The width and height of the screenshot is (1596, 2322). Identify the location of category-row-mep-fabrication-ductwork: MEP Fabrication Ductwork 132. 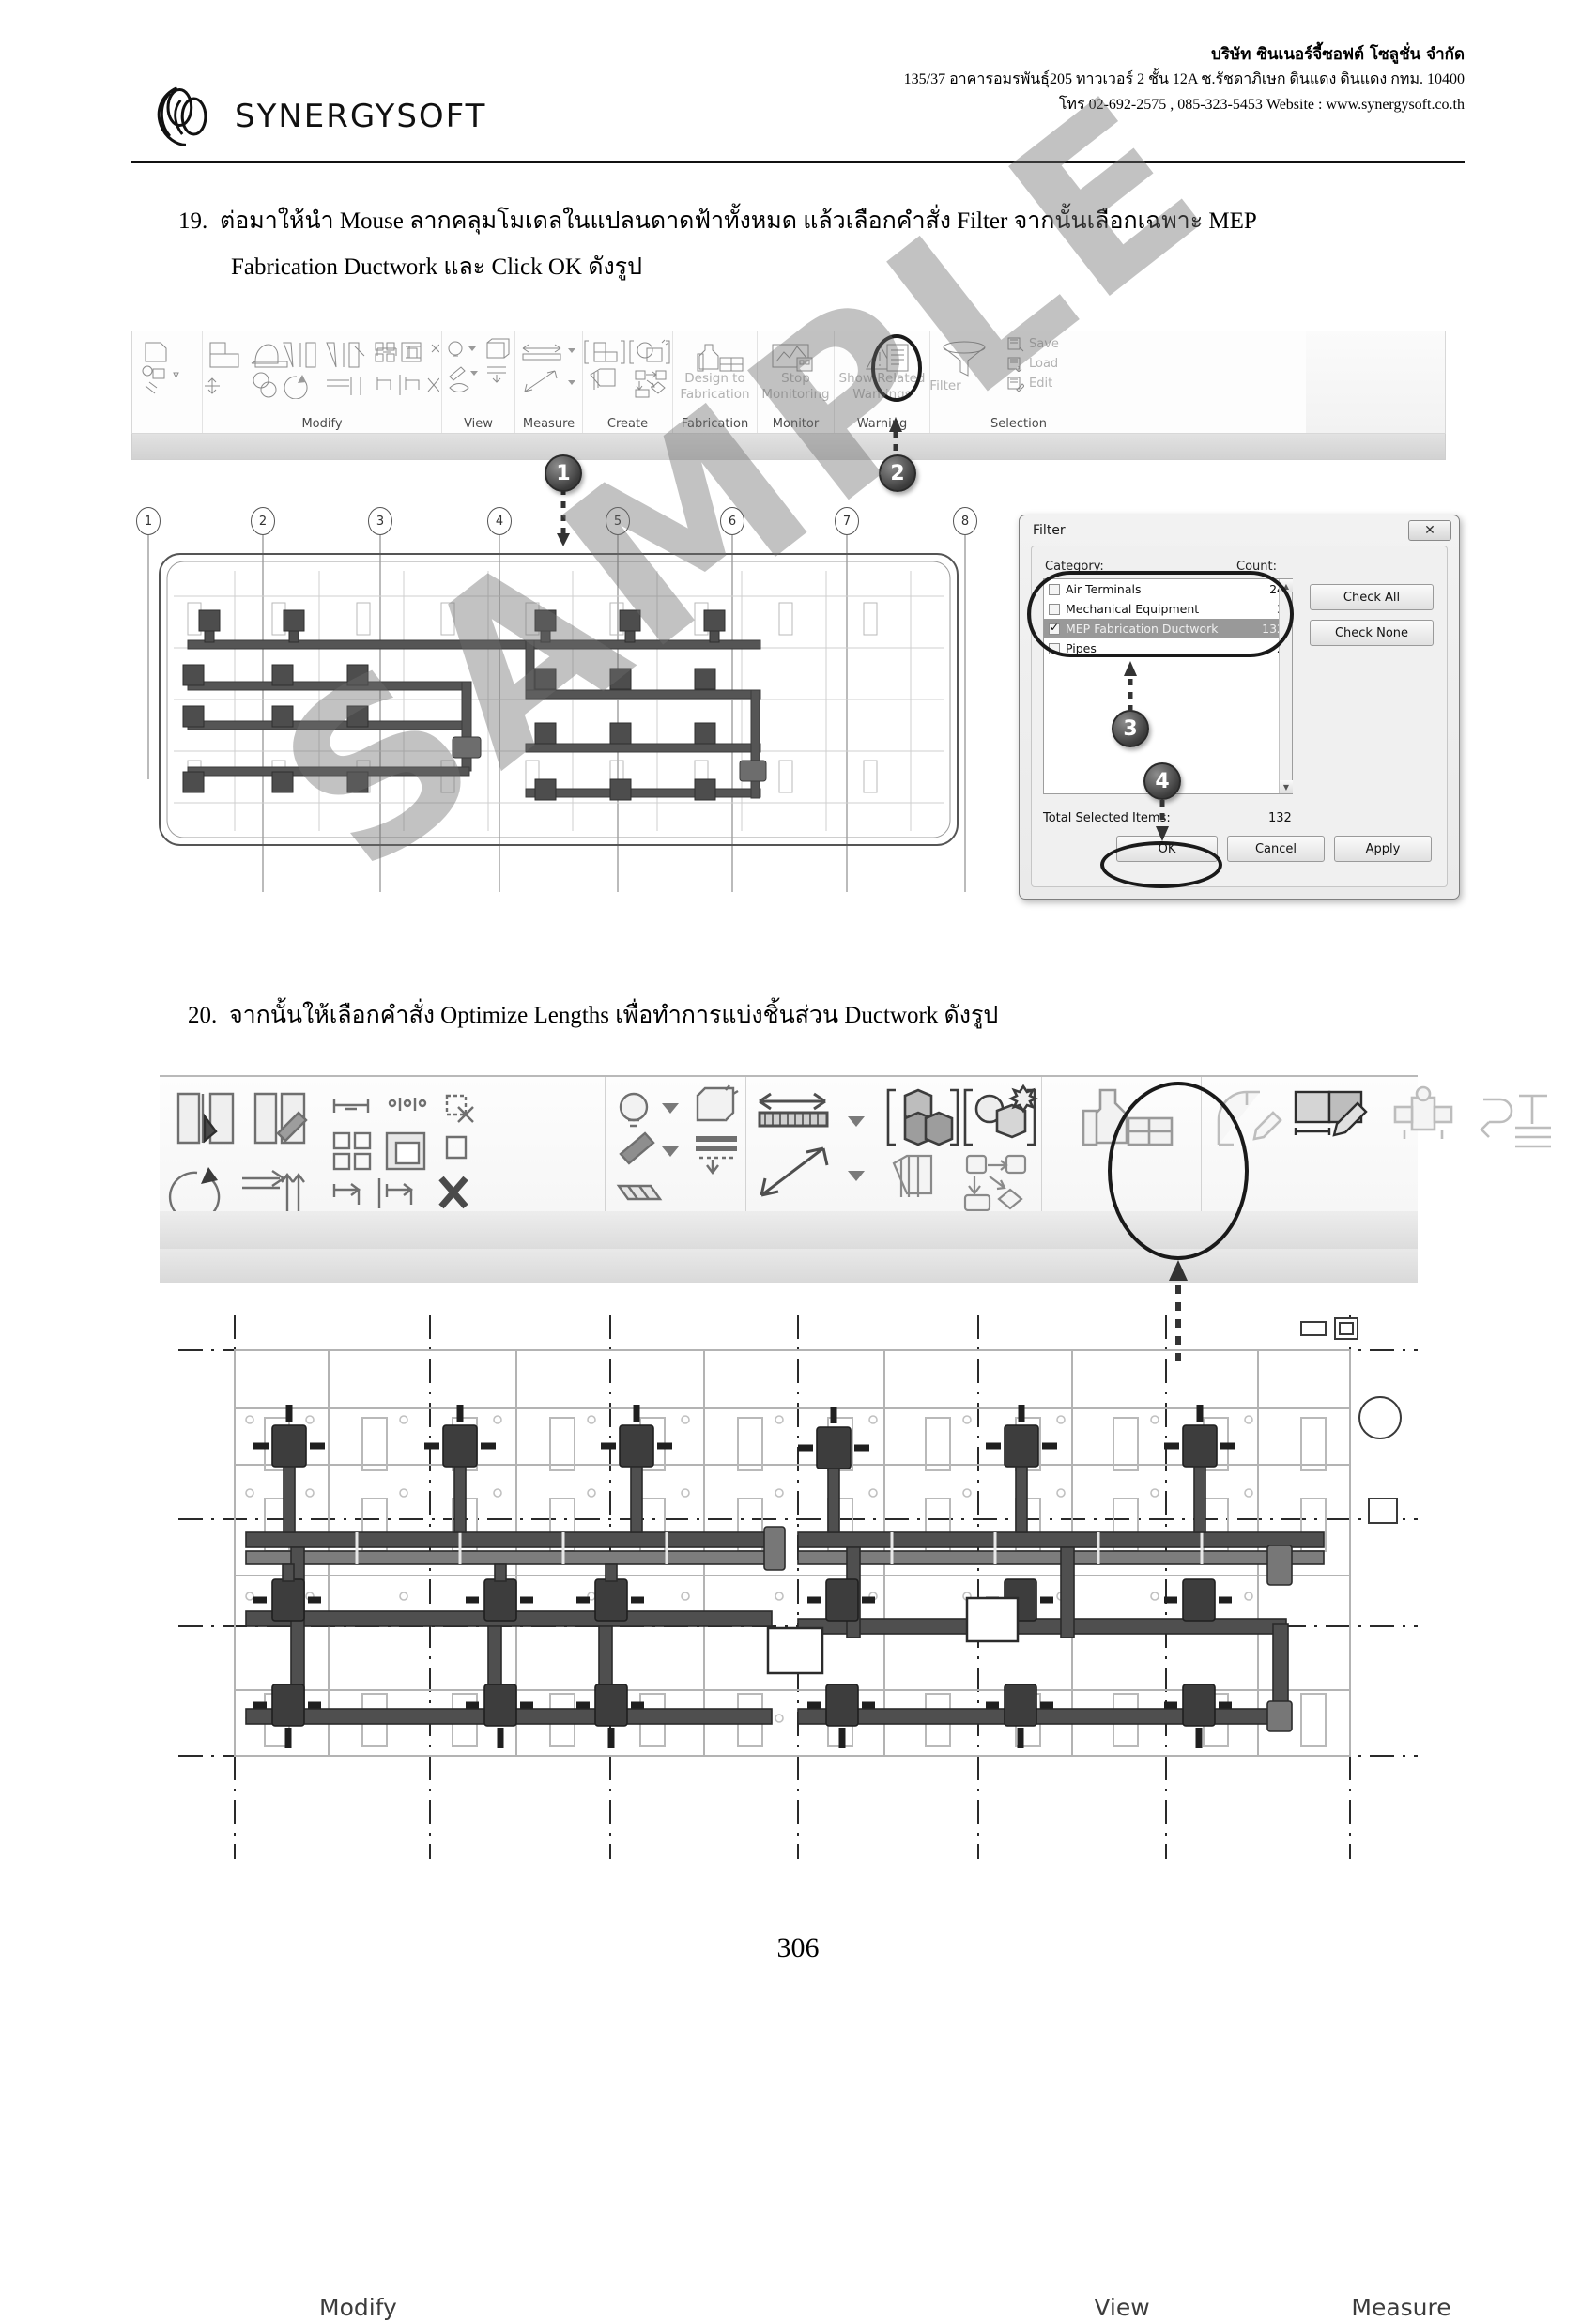
(1168, 628).